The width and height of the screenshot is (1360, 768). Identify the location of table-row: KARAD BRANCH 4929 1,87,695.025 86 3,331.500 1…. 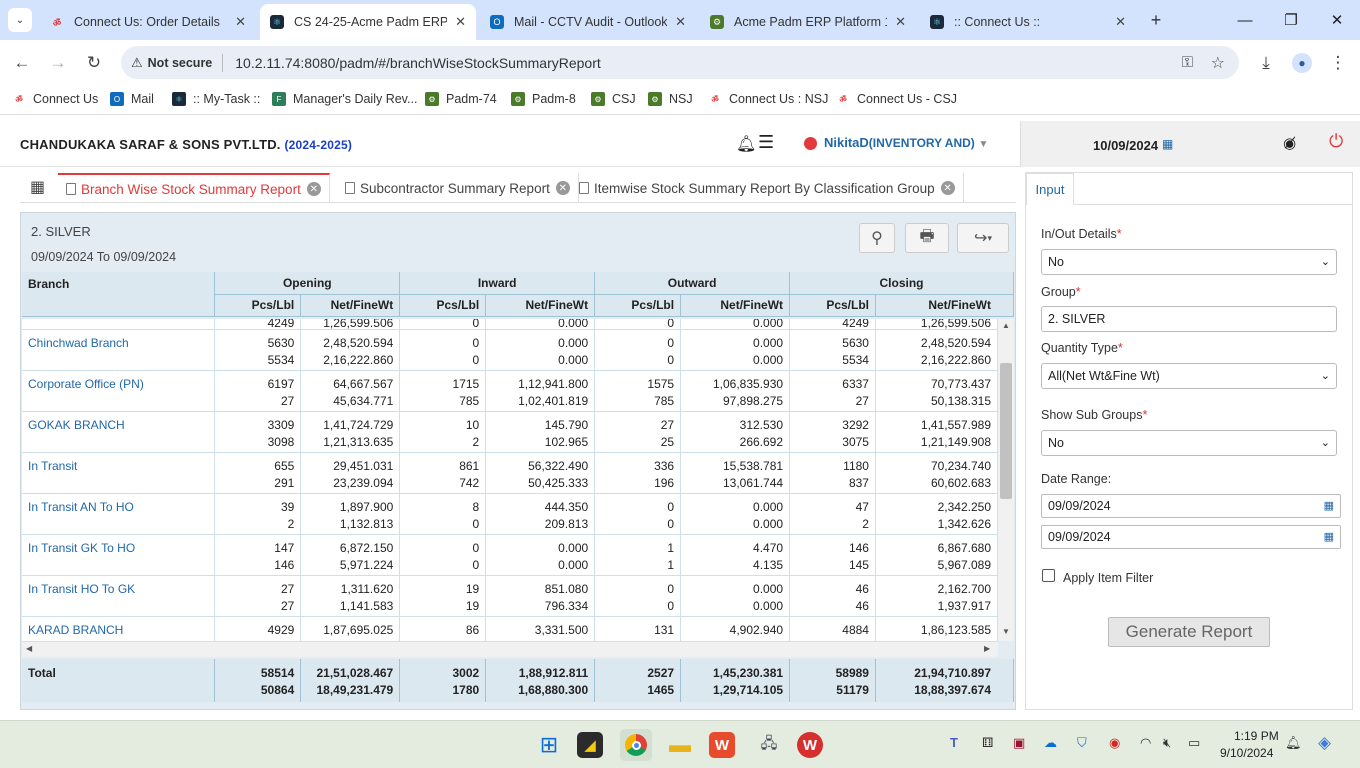
(510, 628).